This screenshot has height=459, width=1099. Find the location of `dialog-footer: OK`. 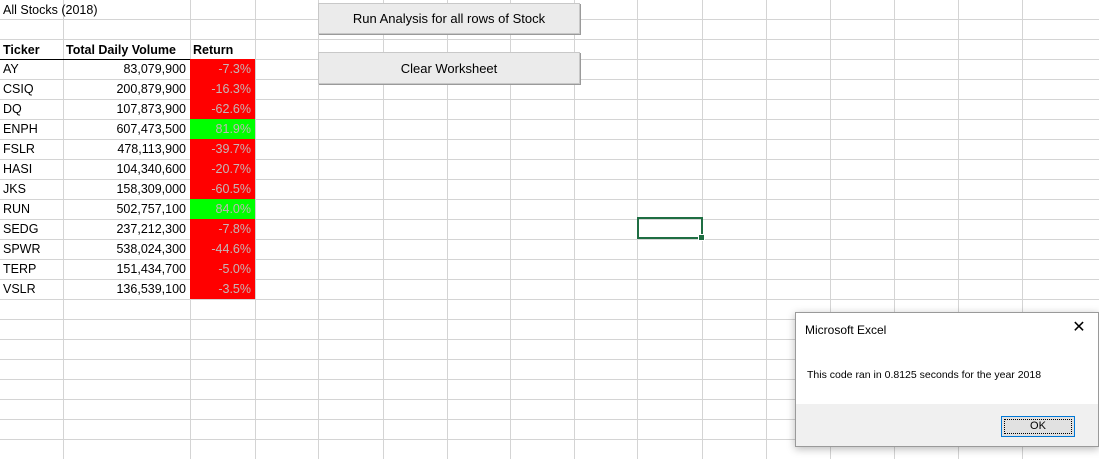

dialog-footer: OK is located at coordinates (947, 425).